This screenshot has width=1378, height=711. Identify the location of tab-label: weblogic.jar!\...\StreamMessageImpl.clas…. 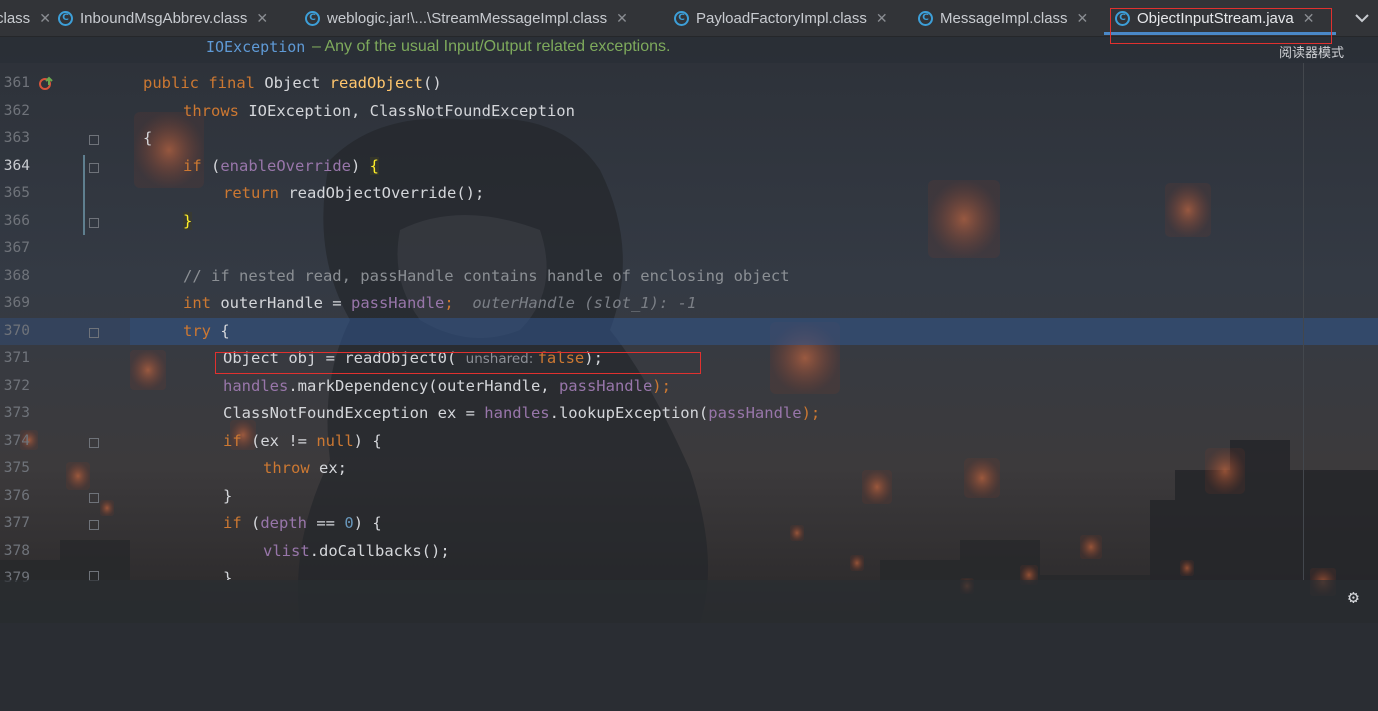
(467, 18).